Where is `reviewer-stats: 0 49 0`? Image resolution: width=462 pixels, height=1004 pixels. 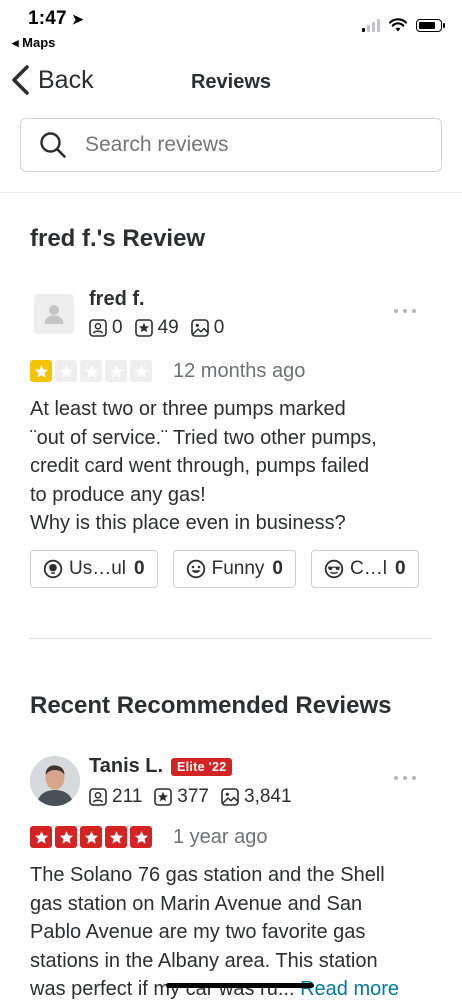
reviewer-stats: 0 49 0 is located at coordinates (162, 328).